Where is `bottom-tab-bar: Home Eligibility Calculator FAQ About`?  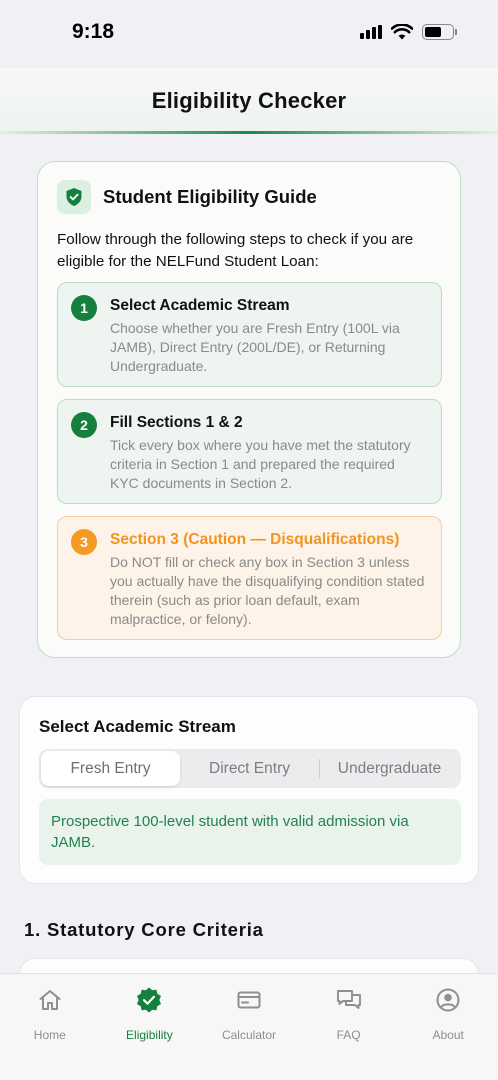
bottom-tab-bar: Home Eligibility Calculator FAQ About is located at coordinates (249, 1026).